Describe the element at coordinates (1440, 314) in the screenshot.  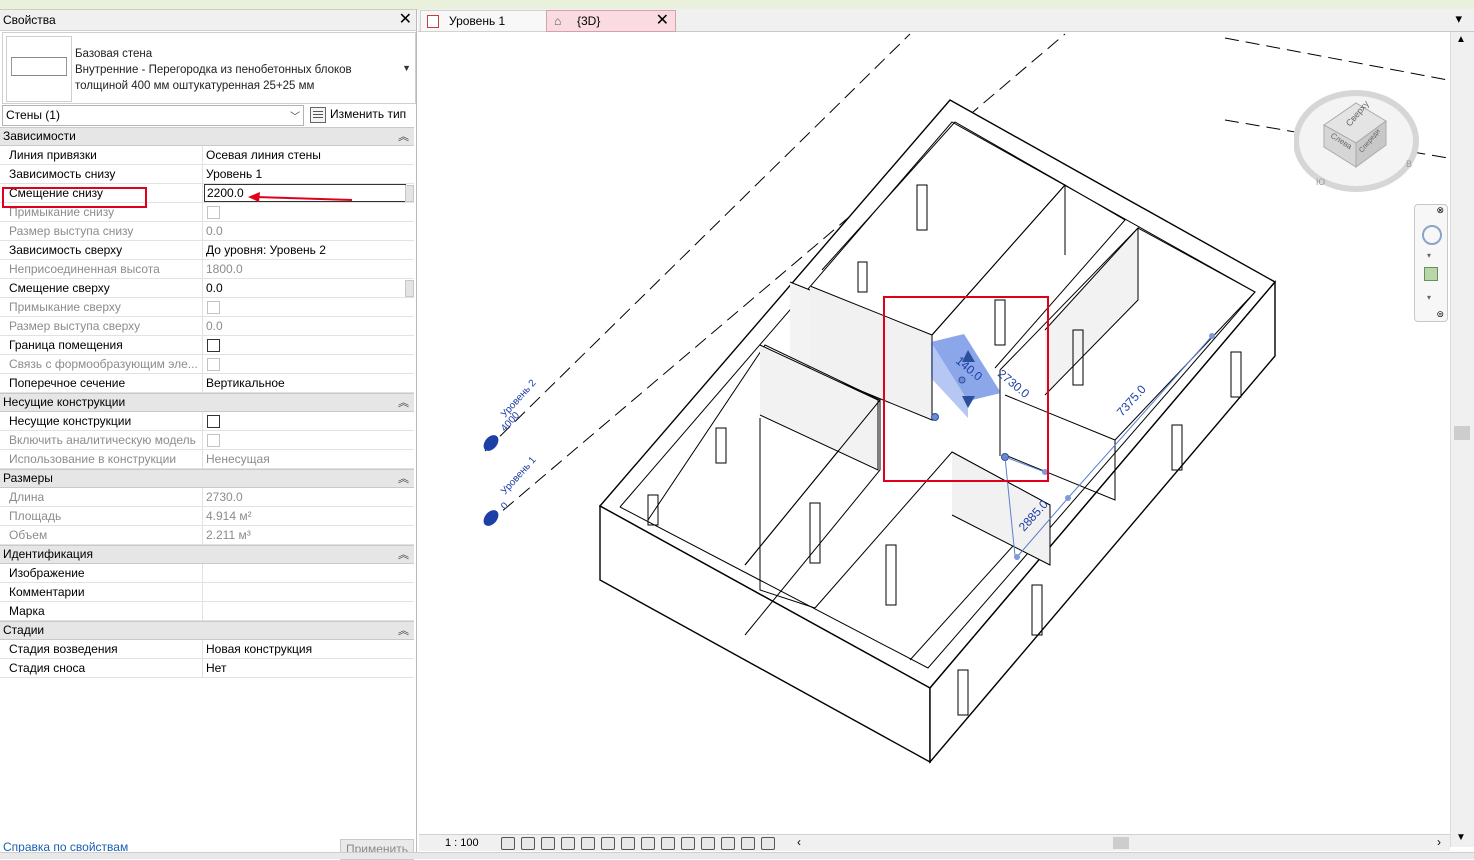
I see `options-icon: ⊜` at that location.